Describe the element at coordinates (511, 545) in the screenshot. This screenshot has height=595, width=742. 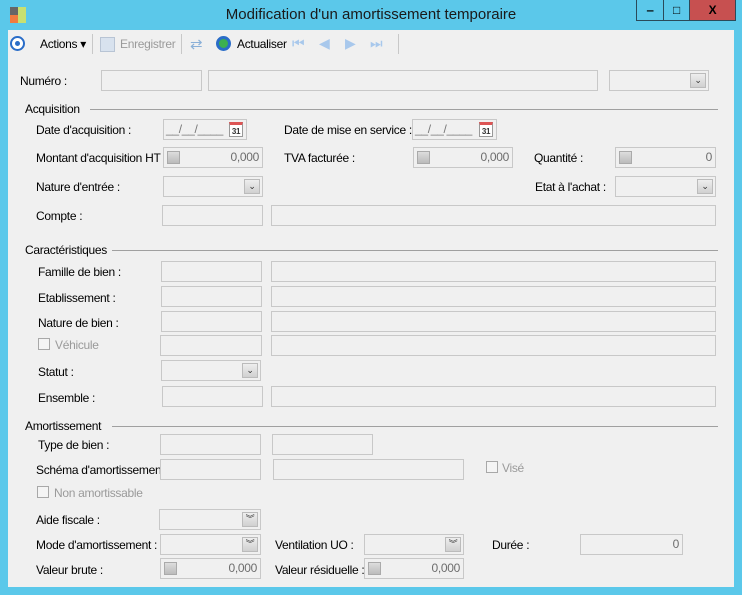
I see `duree-label: Durée :` at that location.